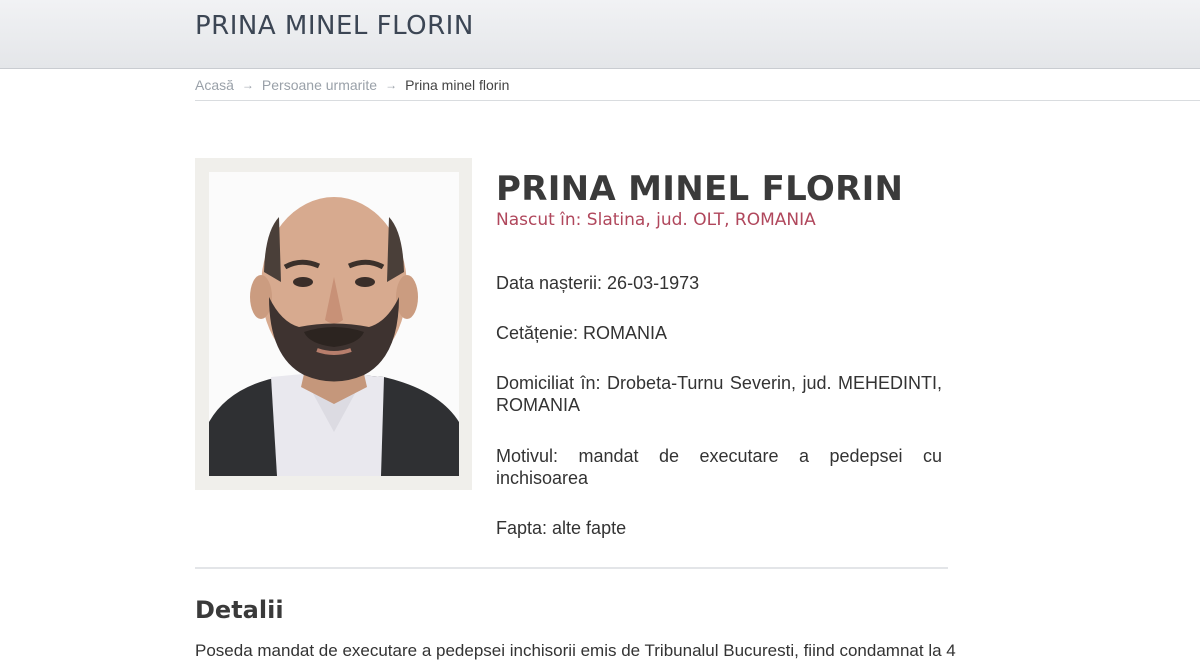 This screenshot has height=664, width=1200. What do you see at coordinates (656, 220) in the screenshot?
I see `person-birthplace: Nascut în: Slatina, jud. OLT, ROMANIA` at bounding box center [656, 220].